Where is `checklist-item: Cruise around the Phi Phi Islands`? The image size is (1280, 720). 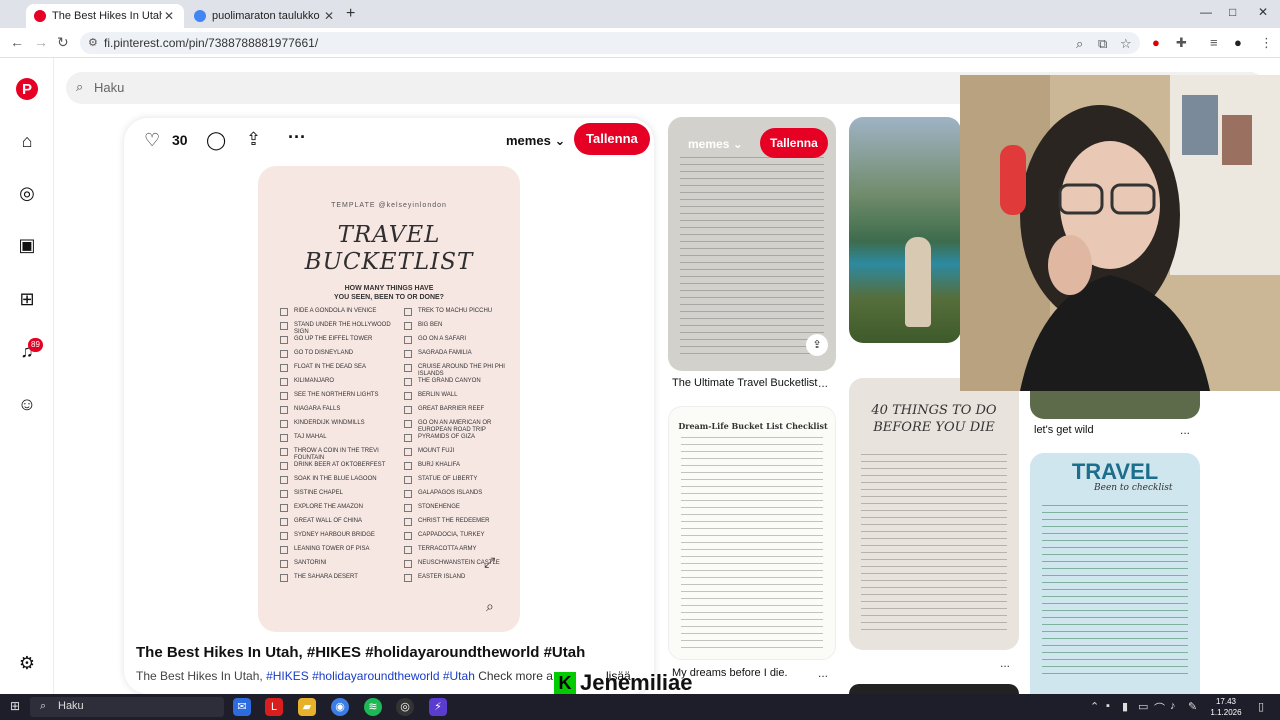
checklist-item: Cruise around the Phi Phi Islands is located at coordinates (462, 371).